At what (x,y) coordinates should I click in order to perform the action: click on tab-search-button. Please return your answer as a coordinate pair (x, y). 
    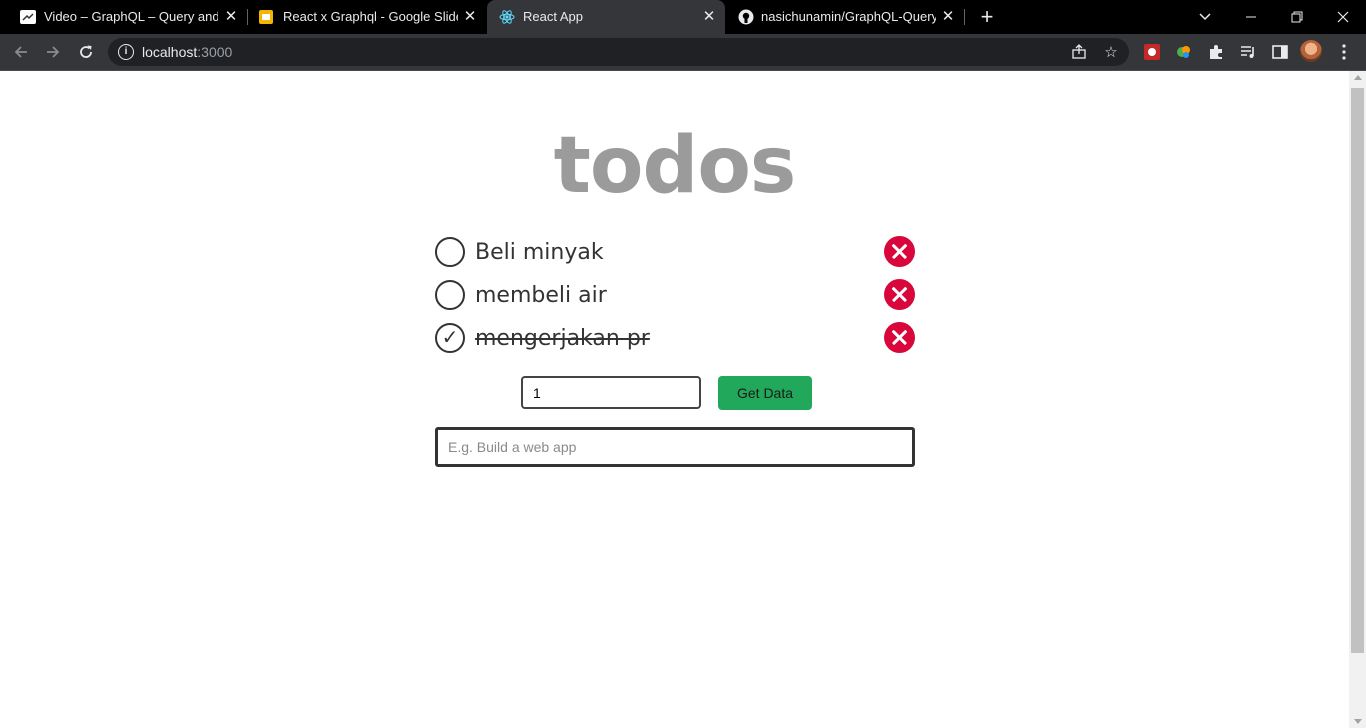
    Looking at the image, I should click on (1205, 17).